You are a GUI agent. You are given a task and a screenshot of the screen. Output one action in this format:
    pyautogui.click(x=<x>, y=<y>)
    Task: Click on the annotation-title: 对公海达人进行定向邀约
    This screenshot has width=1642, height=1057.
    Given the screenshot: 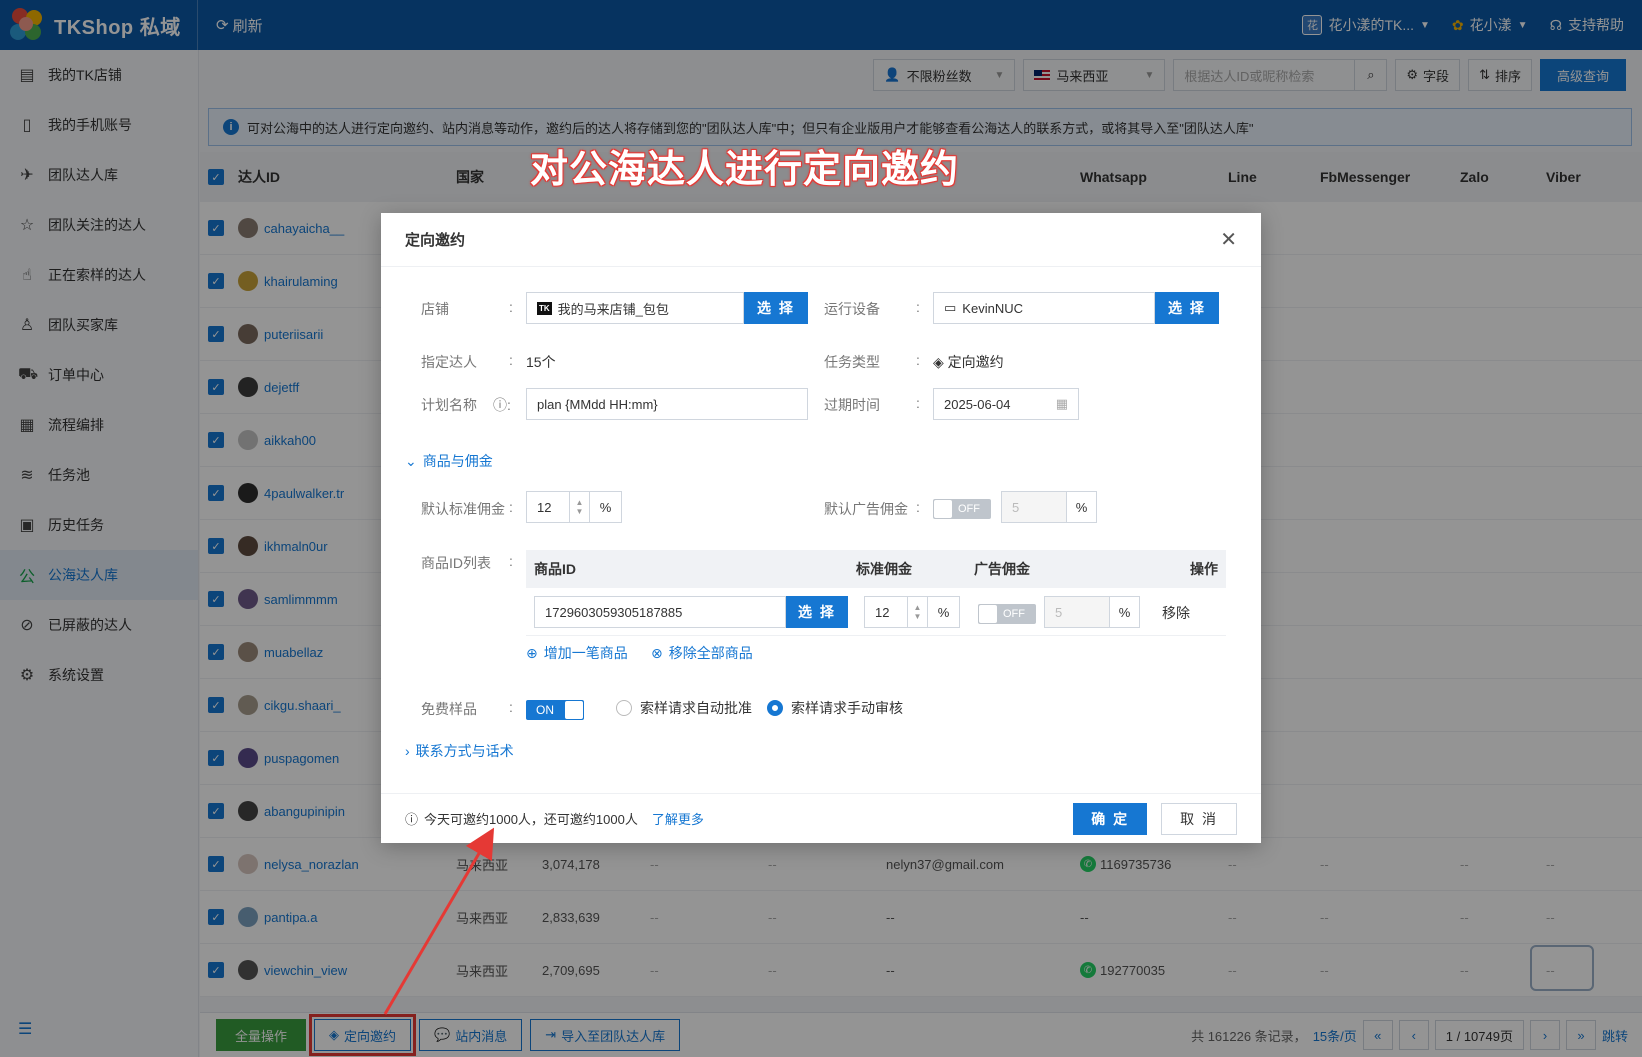 What is the action you would take?
    pyautogui.click(x=745, y=170)
    